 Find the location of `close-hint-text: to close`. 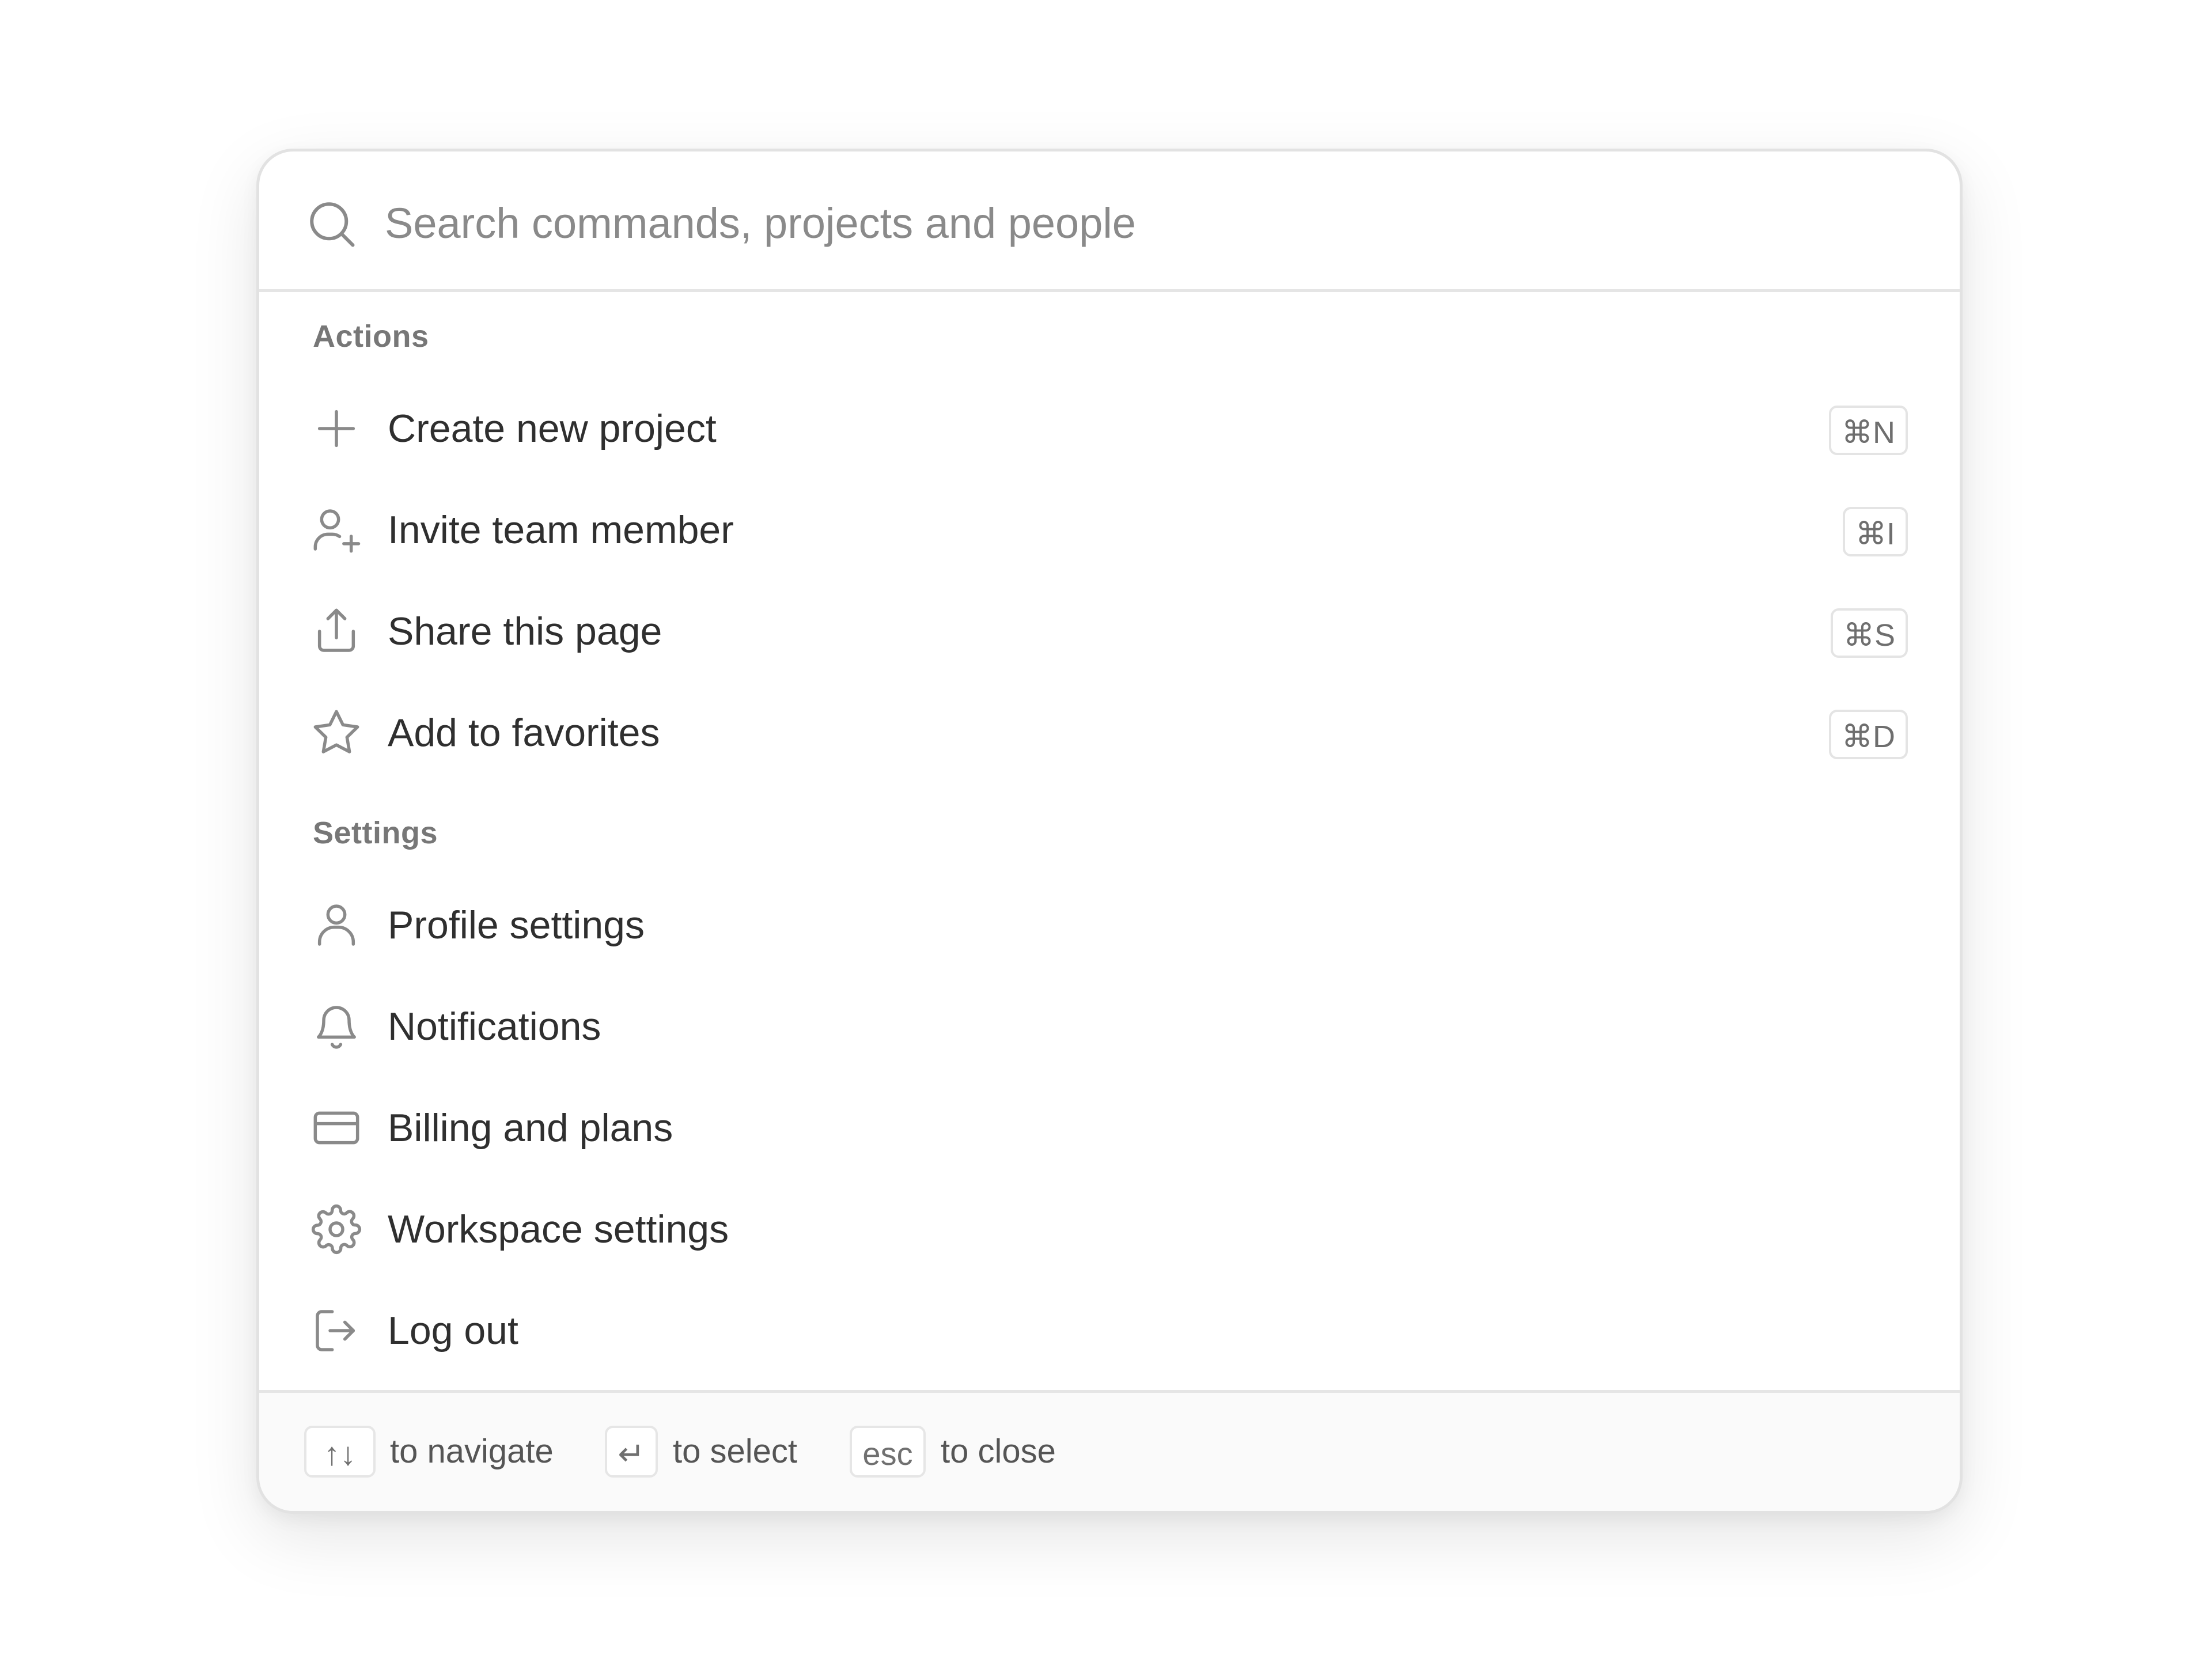

close-hint-text: to close is located at coordinates (998, 1451).